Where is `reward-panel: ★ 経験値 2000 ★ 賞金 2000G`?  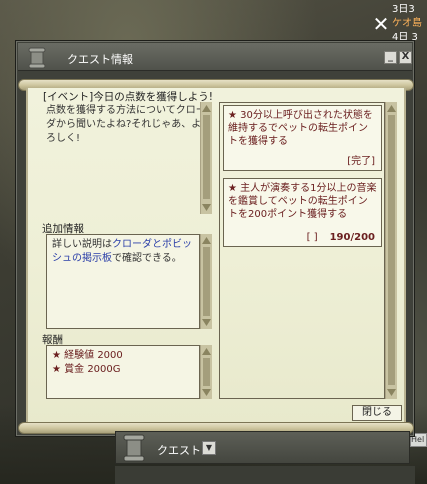
reward-panel: ★ 経験値 2000 ★ 賞金 2000G is located at coordinates (123, 372).